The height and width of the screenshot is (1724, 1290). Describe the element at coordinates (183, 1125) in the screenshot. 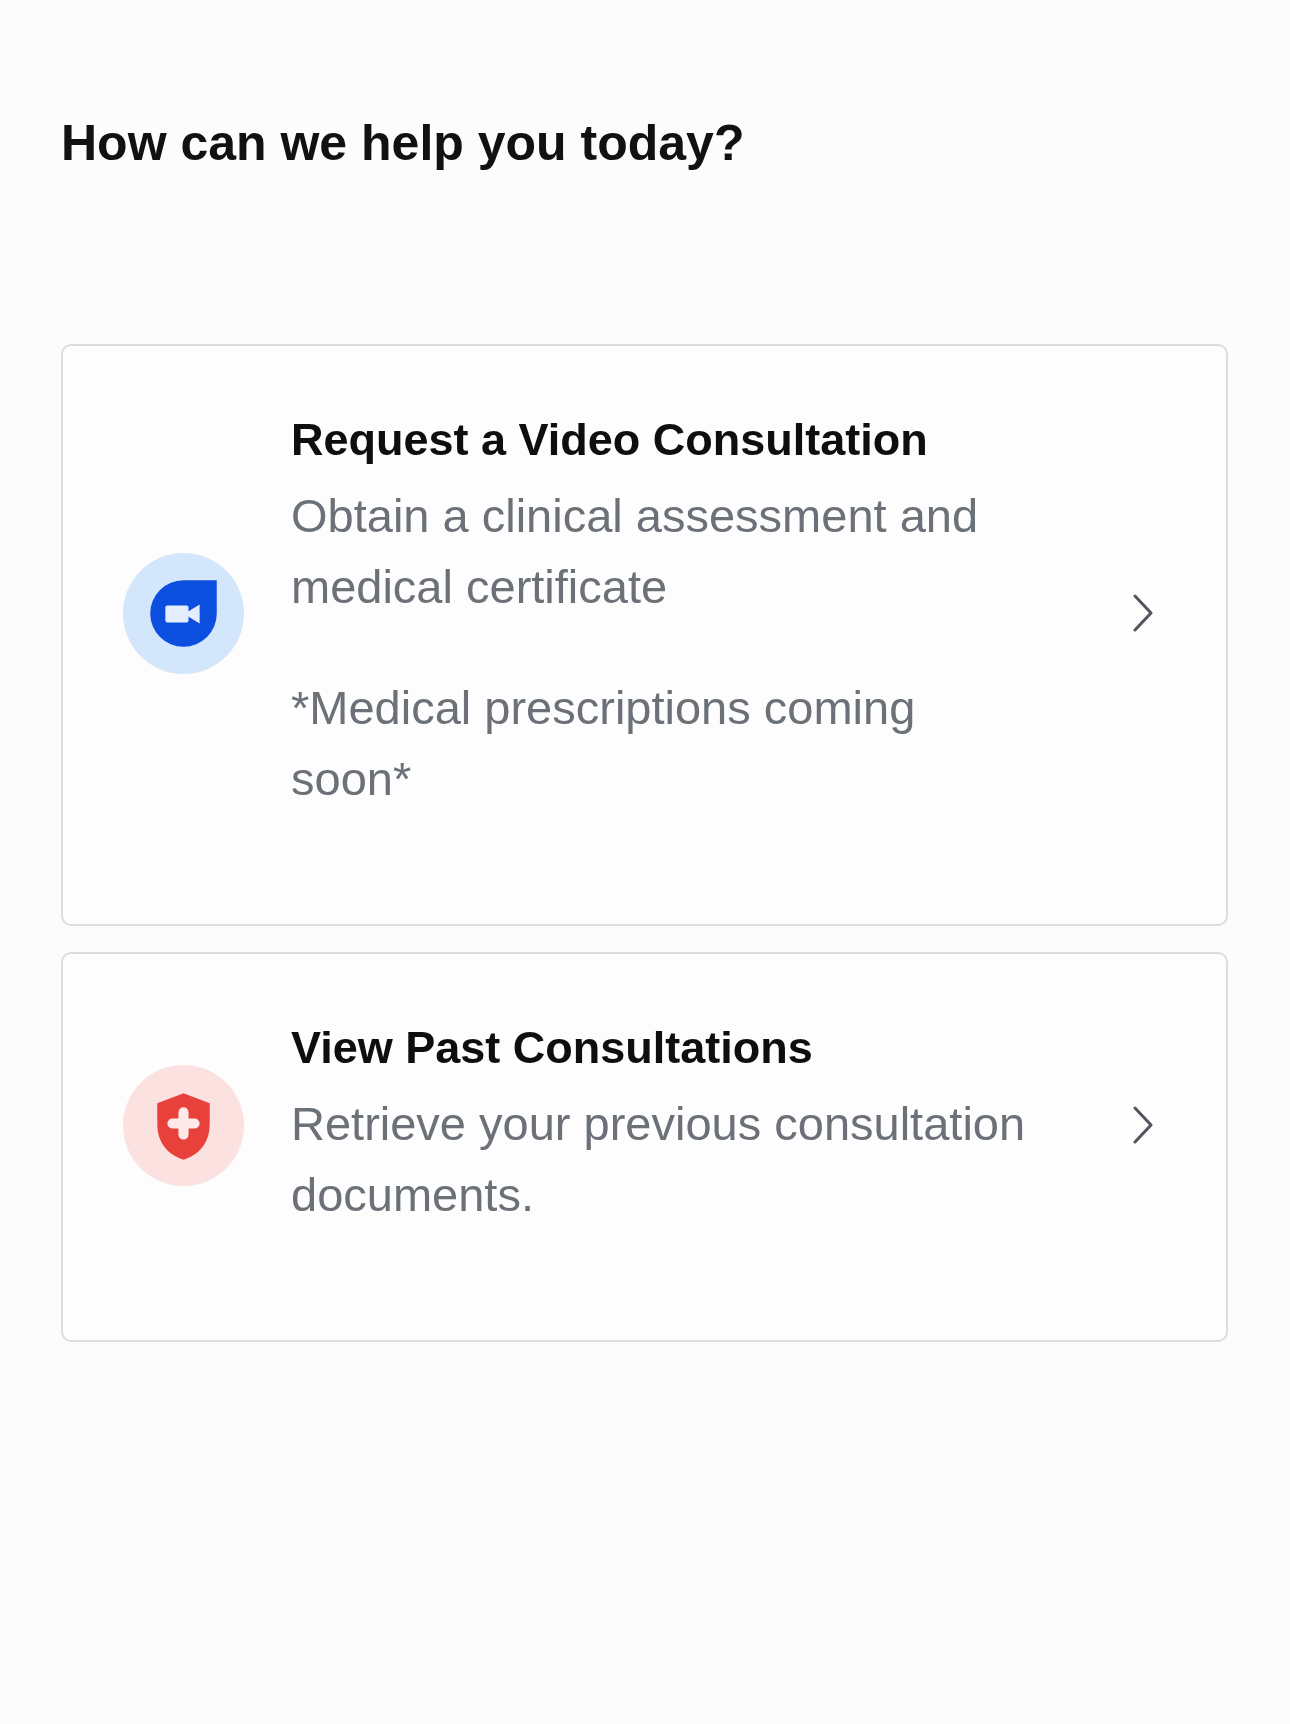

I see `shield-plus-icon` at that location.